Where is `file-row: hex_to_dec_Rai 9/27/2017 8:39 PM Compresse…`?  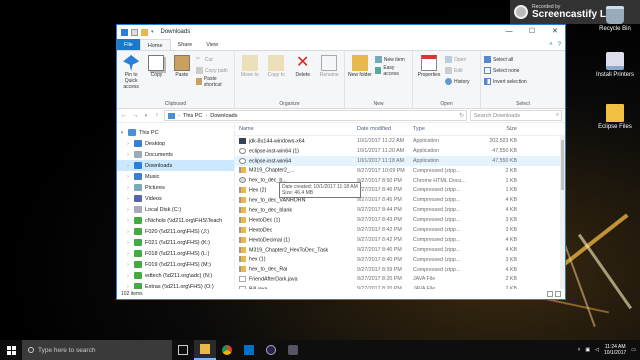 file-row: hex_to_dec_Rai 9/27/2017 8:39 PM Compresse… is located at coordinates (400, 270).